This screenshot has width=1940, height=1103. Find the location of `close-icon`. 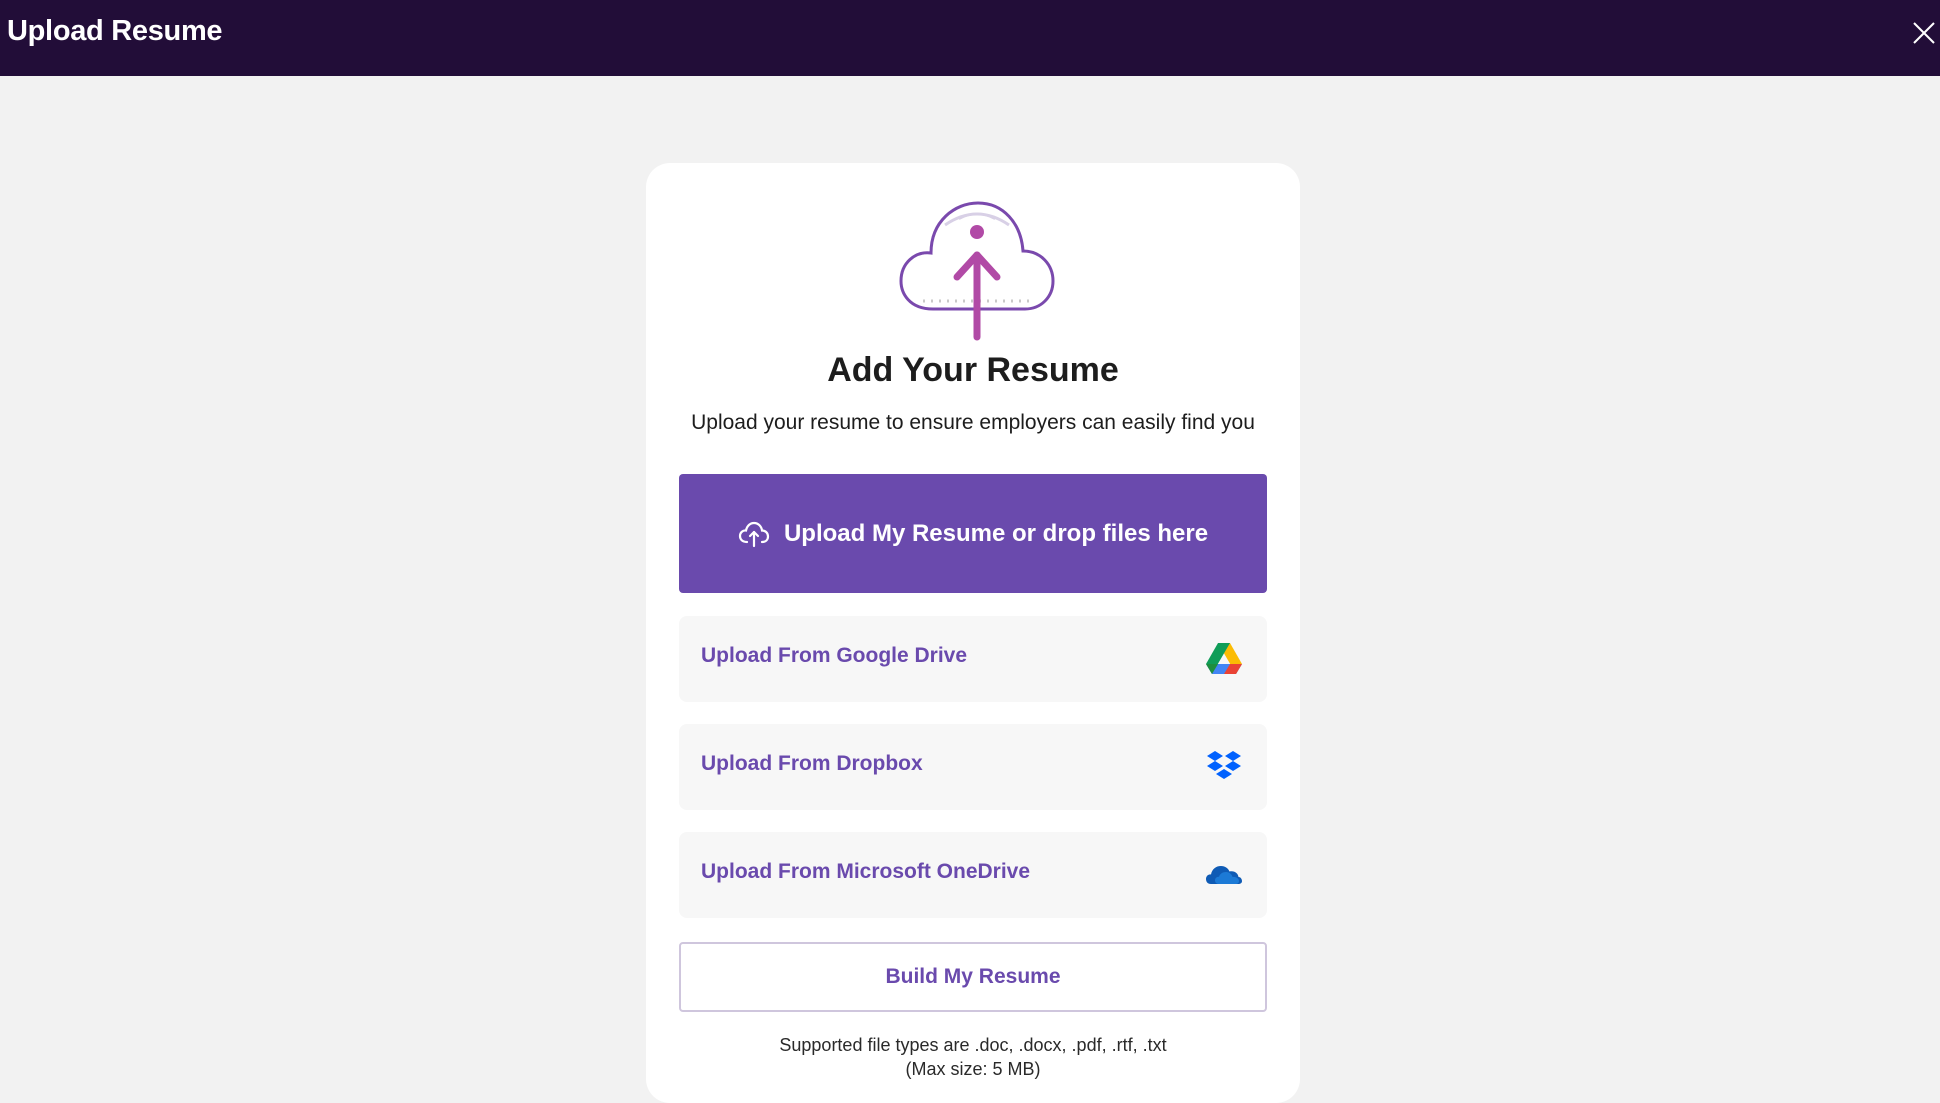

close-icon is located at coordinates (1924, 33).